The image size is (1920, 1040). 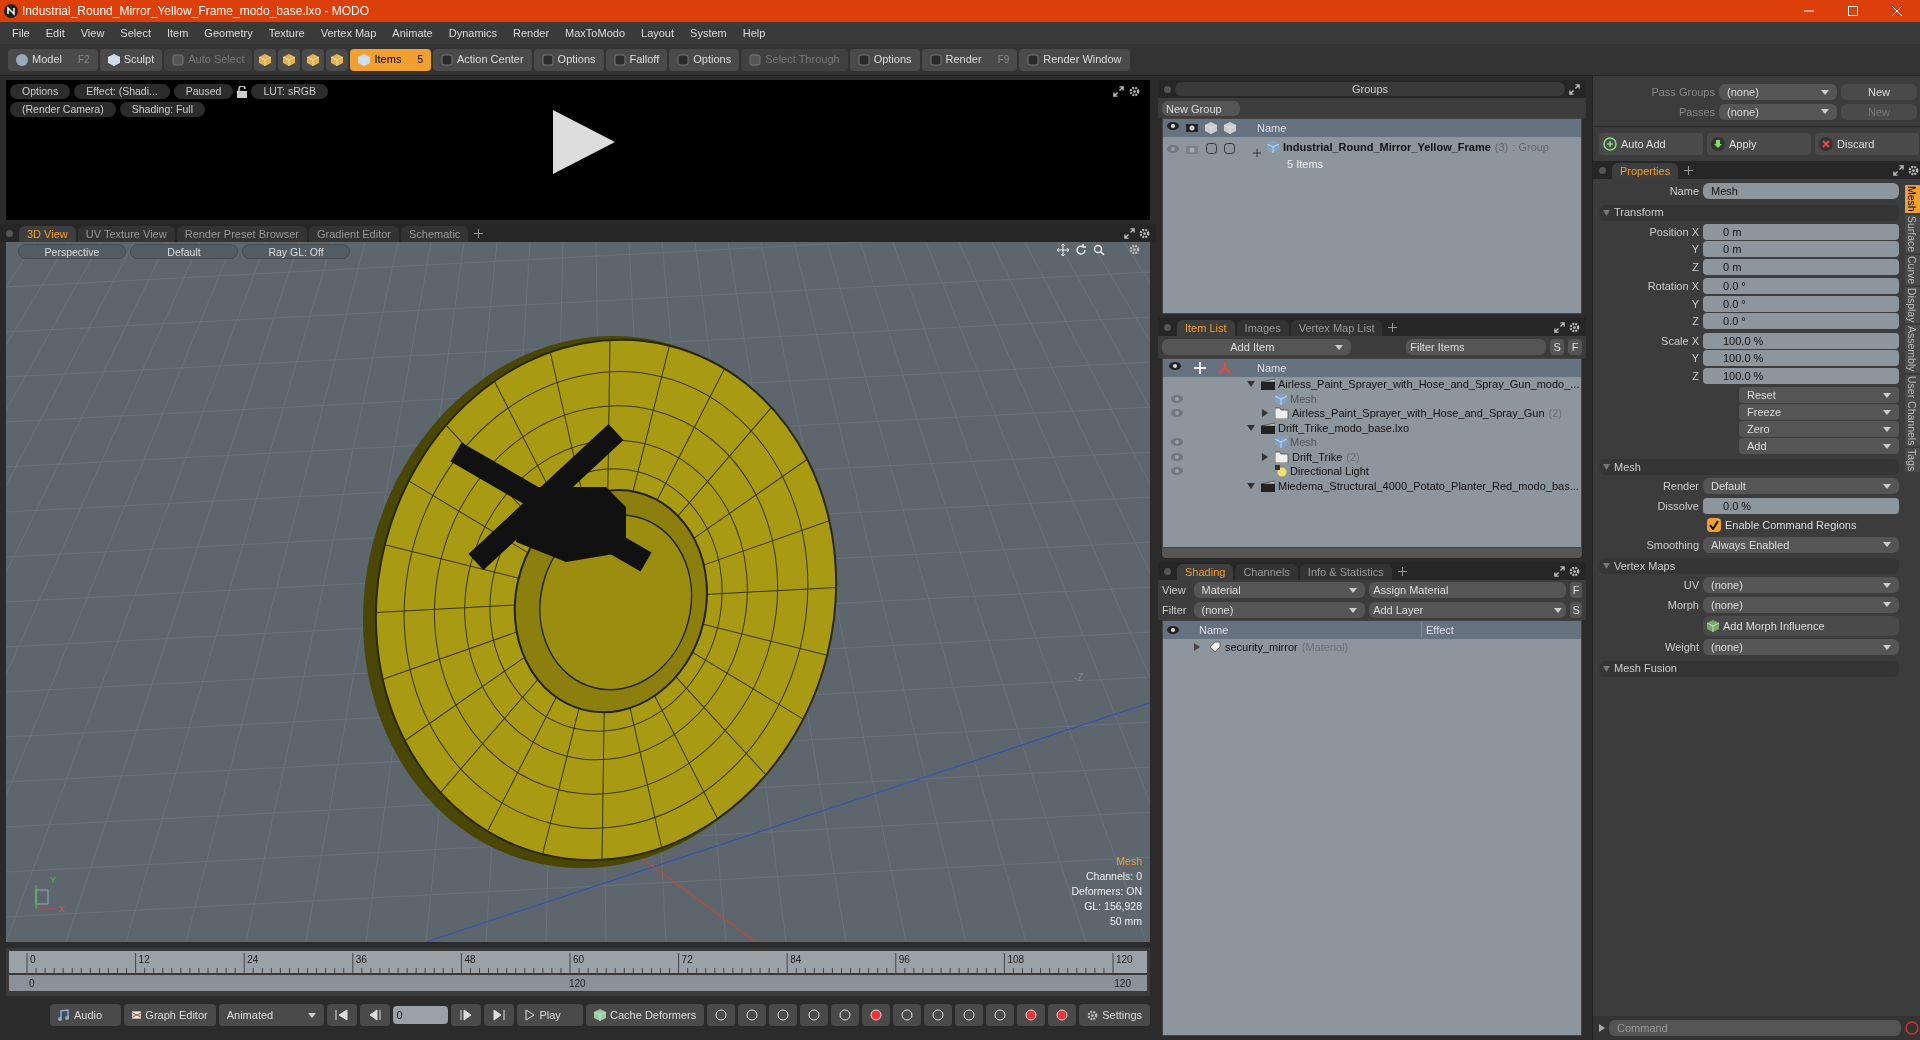 What do you see at coordinates (169, 1015) in the screenshot?
I see `transport-button: Graph Editor` at bounding box center [169, 1015].